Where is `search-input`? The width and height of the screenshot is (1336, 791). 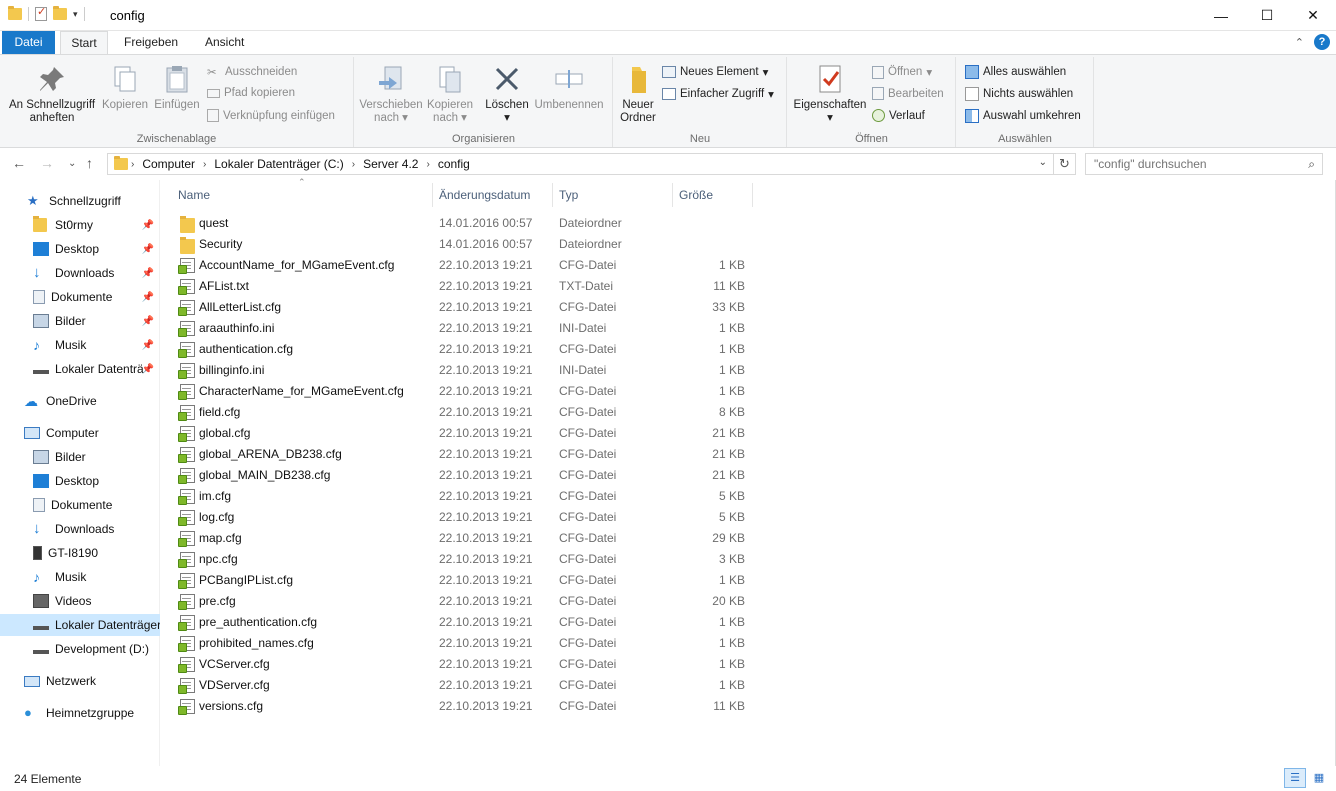 search-input is located at coordinates (1186, 164).